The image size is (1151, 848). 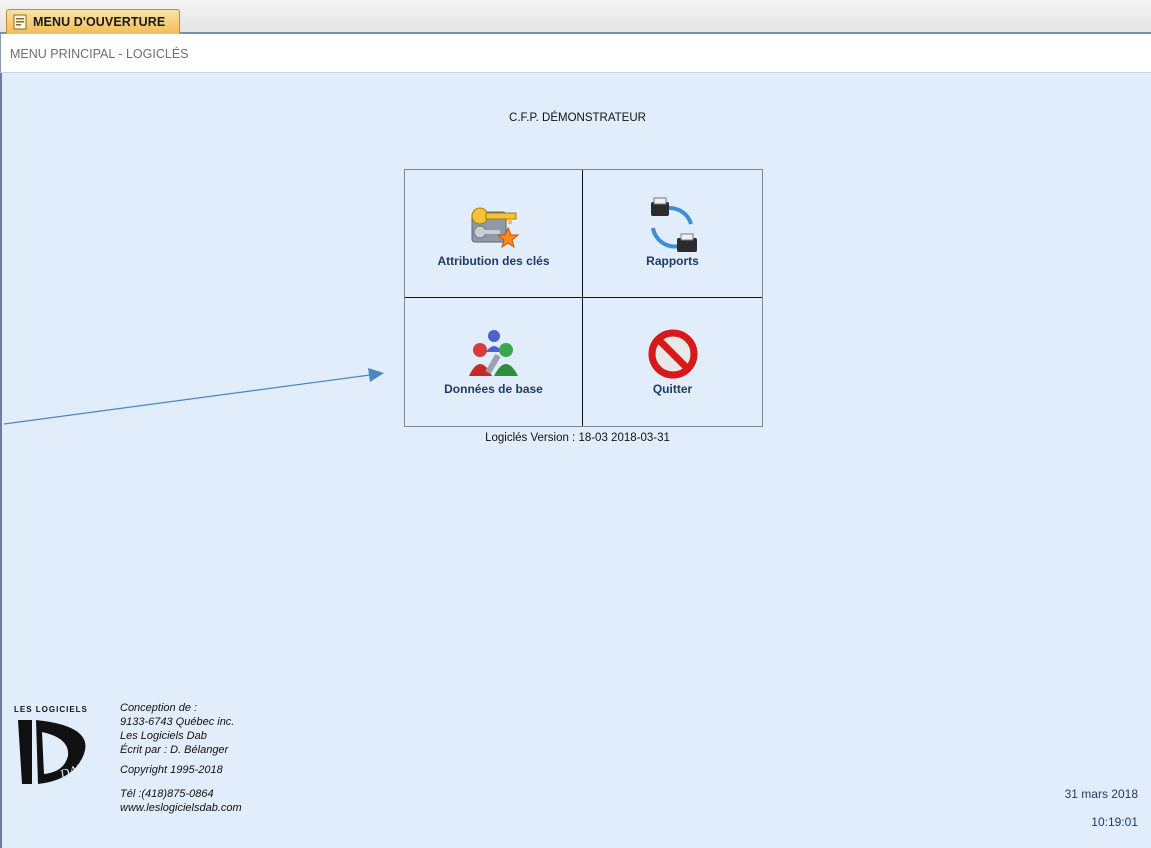 I want to click on copyright: Copyright 1995-2018, so click(x=171, y=770).